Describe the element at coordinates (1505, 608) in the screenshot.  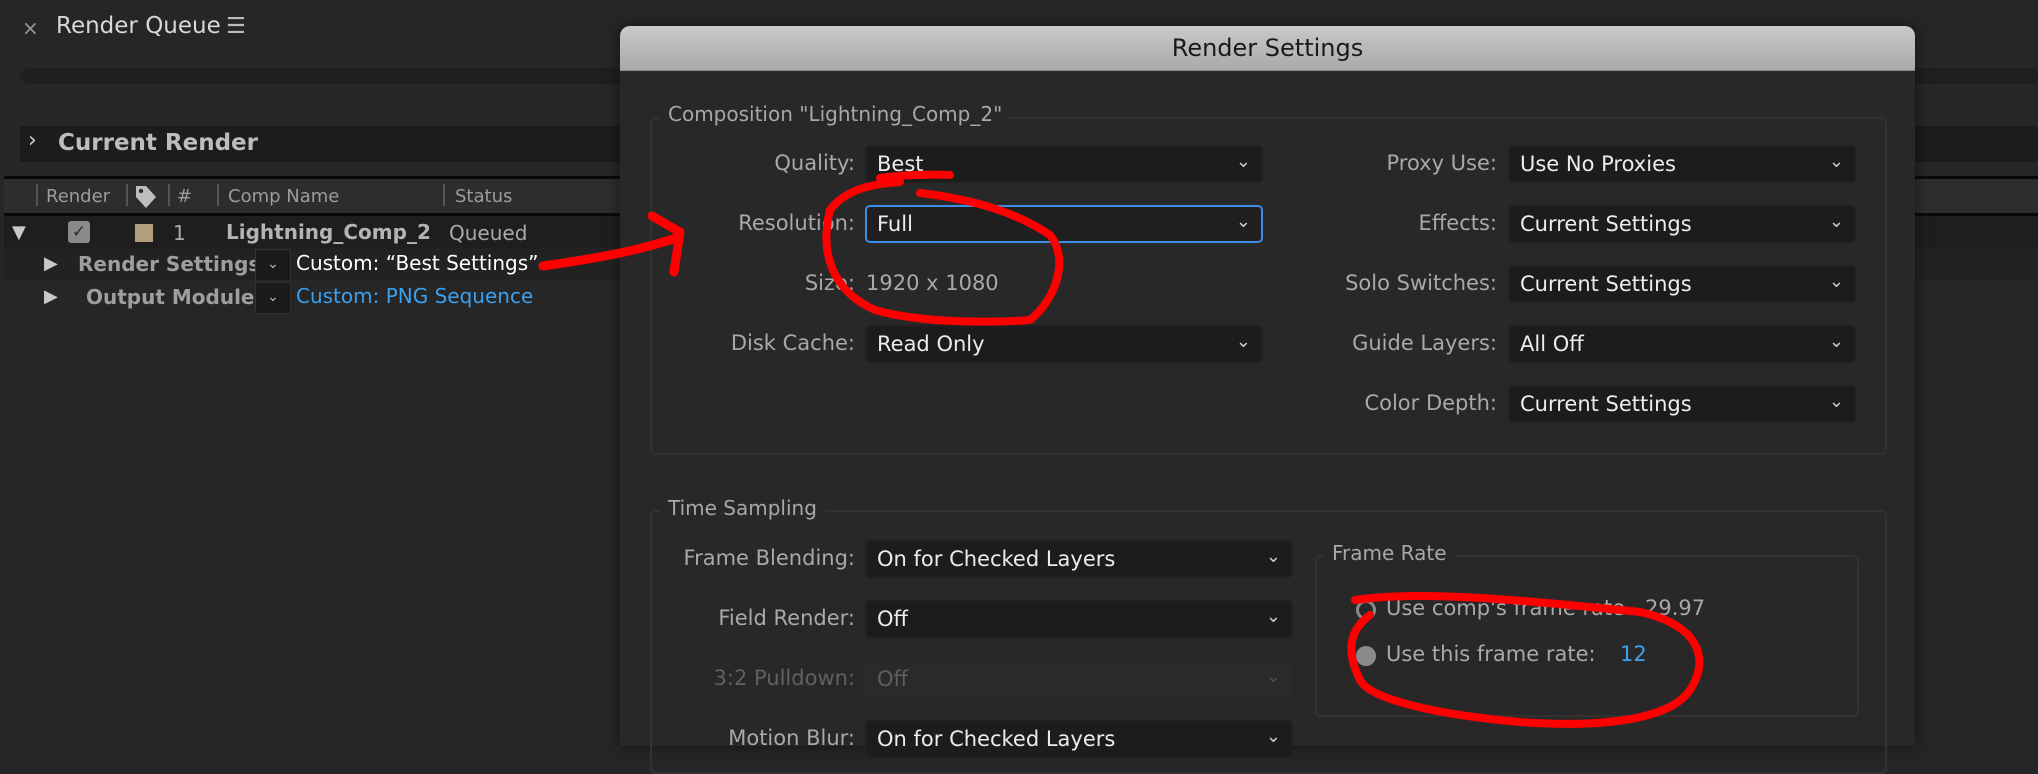
I see `use-comp-frame-rate-label: Use comp's frame rate` at that location.